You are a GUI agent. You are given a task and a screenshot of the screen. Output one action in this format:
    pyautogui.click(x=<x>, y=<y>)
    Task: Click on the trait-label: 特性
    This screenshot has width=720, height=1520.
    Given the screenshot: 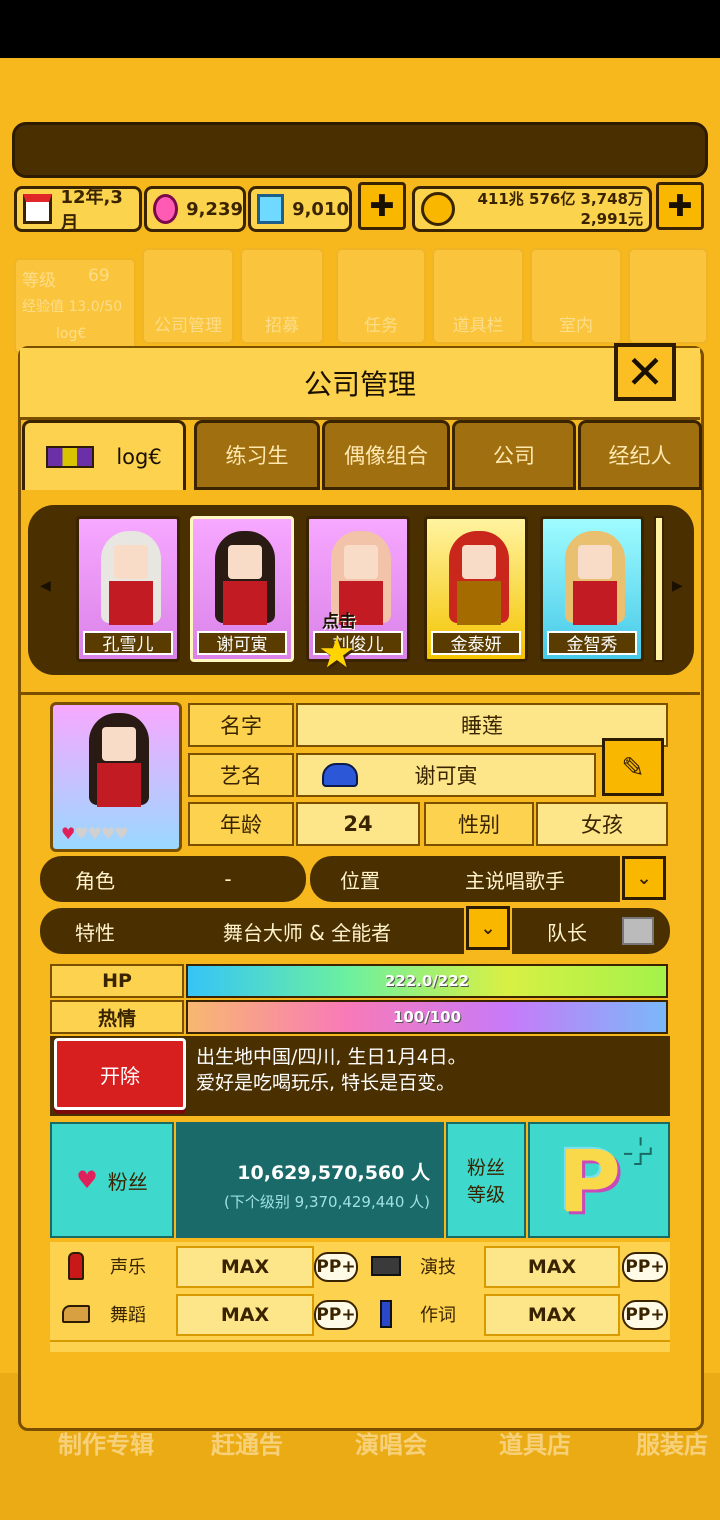 What is the action you would take?
    pyautogui.click(x=95, y=932)
    